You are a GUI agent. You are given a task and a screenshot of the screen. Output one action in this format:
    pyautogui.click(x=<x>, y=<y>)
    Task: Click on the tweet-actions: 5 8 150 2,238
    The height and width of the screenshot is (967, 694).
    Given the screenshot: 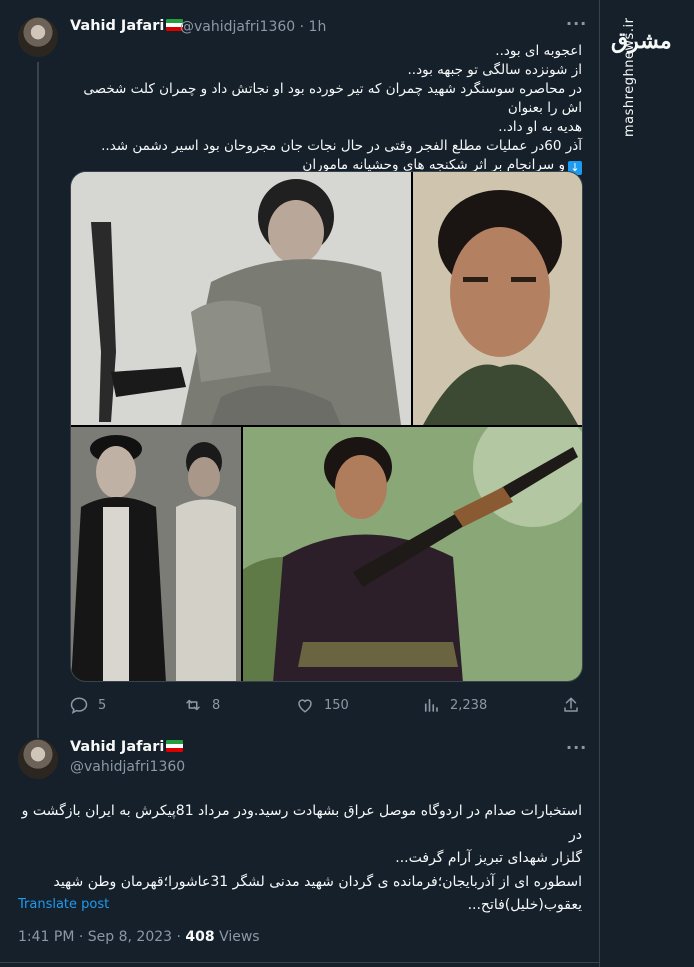 What is the action you would take?
    pyautogui.click(x=326, y=705)
    